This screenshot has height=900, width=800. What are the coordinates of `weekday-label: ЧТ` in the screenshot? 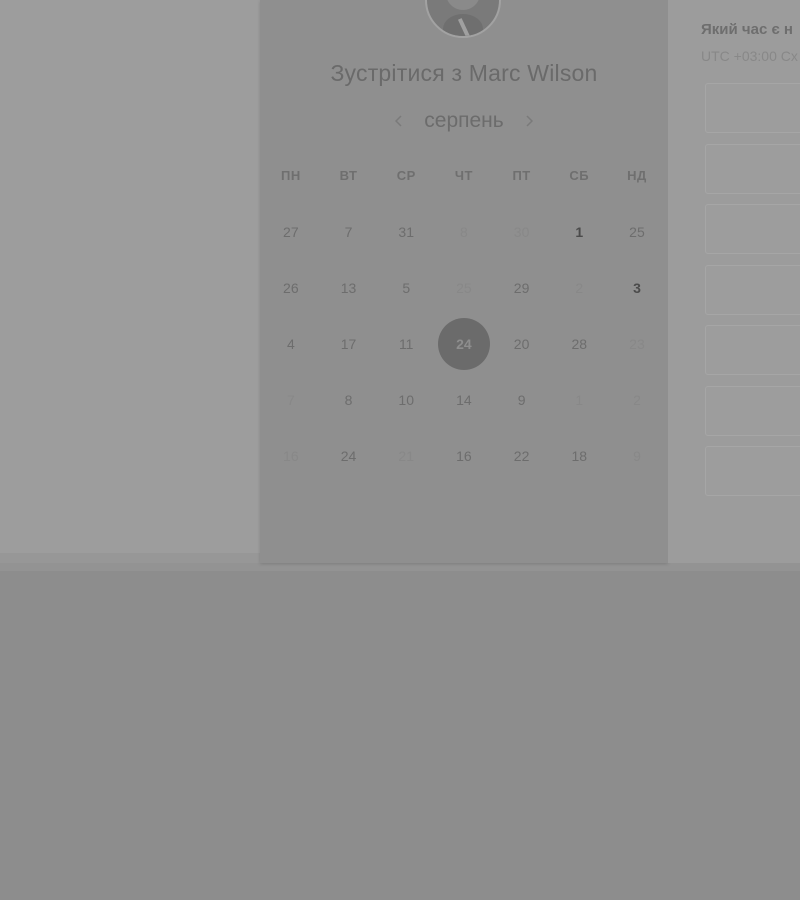 It's located at (463, 175).